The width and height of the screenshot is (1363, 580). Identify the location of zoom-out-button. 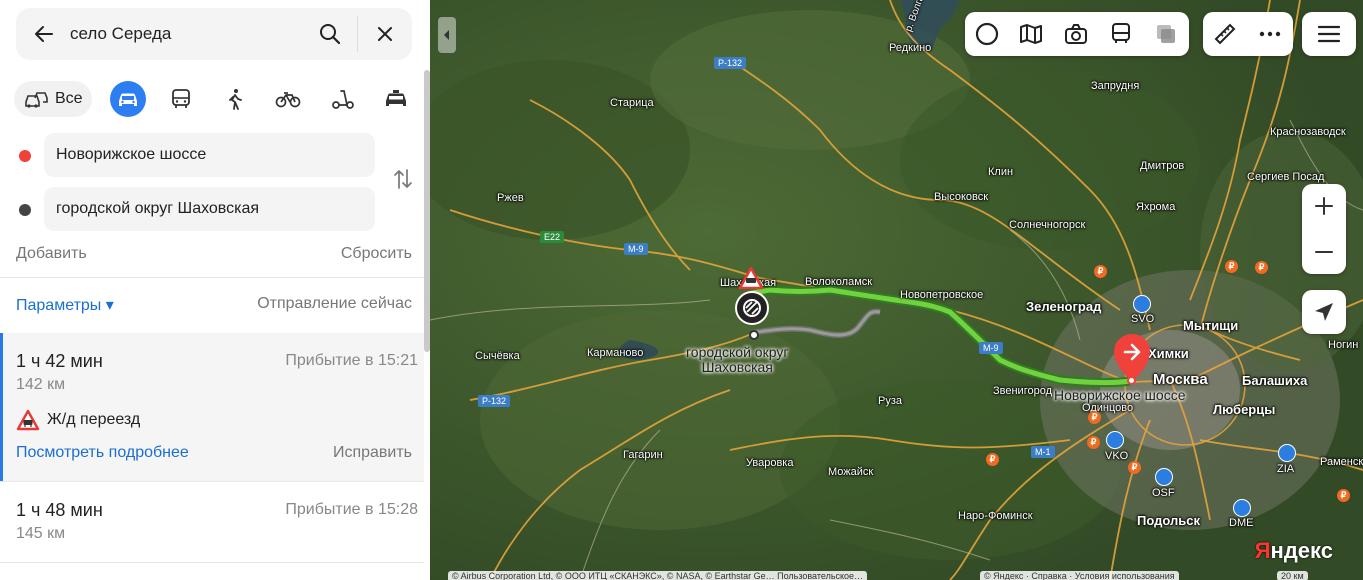
(1324, 252).